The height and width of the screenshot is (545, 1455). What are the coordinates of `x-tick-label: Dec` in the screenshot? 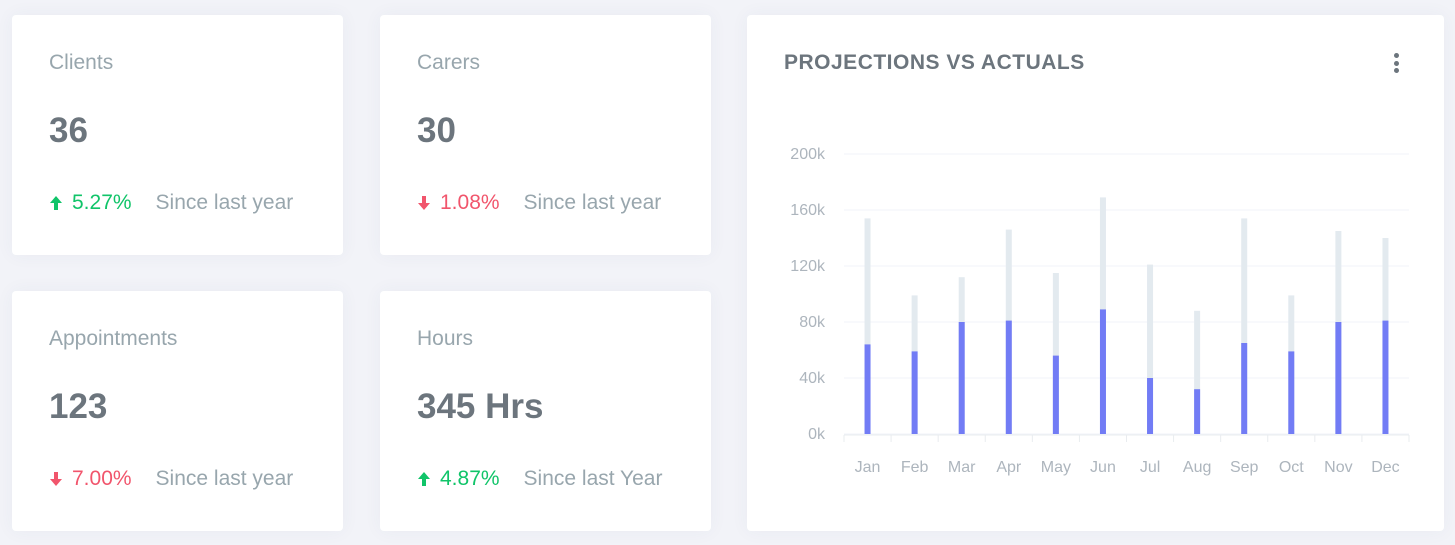 It's located at (1385, 467).